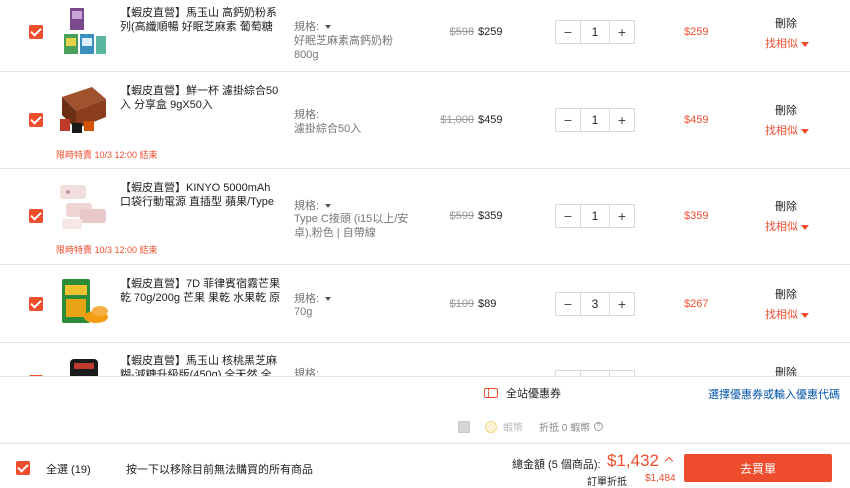 Image resolution: width=850 pixels, height=488 pixels. What do you see at coordinates (328, 129) in the screenshot?
I see `spec-value: 濾掛綜合50入` at bounding box center [328, 129].